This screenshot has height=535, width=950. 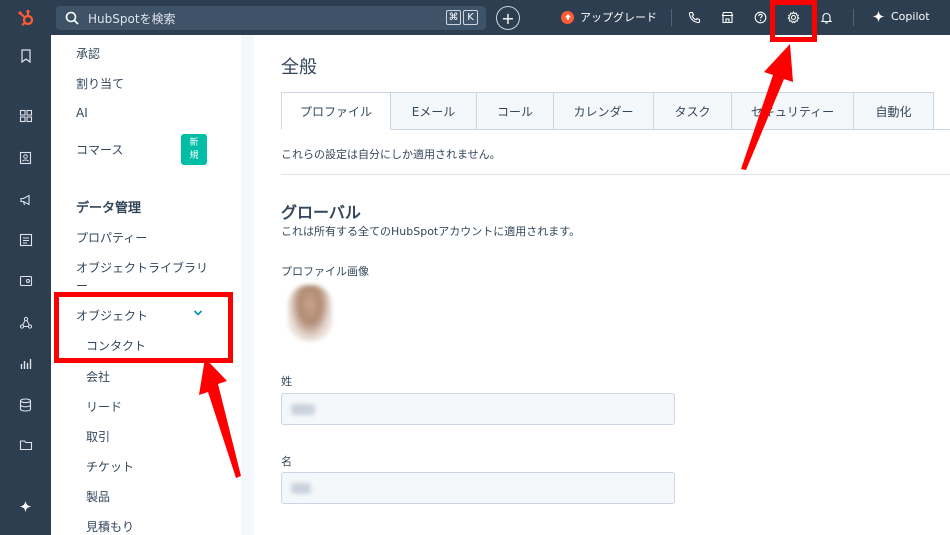 I want to click on arrow-to-contacts, so click(x=220, y=418).